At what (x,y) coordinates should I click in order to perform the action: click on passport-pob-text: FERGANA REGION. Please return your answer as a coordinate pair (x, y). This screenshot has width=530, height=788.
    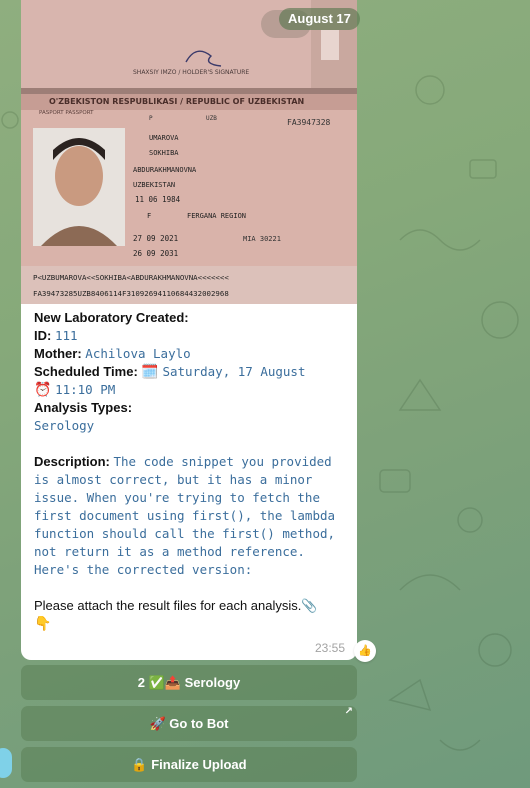
    Looking at the image, I should click on (216, 216).